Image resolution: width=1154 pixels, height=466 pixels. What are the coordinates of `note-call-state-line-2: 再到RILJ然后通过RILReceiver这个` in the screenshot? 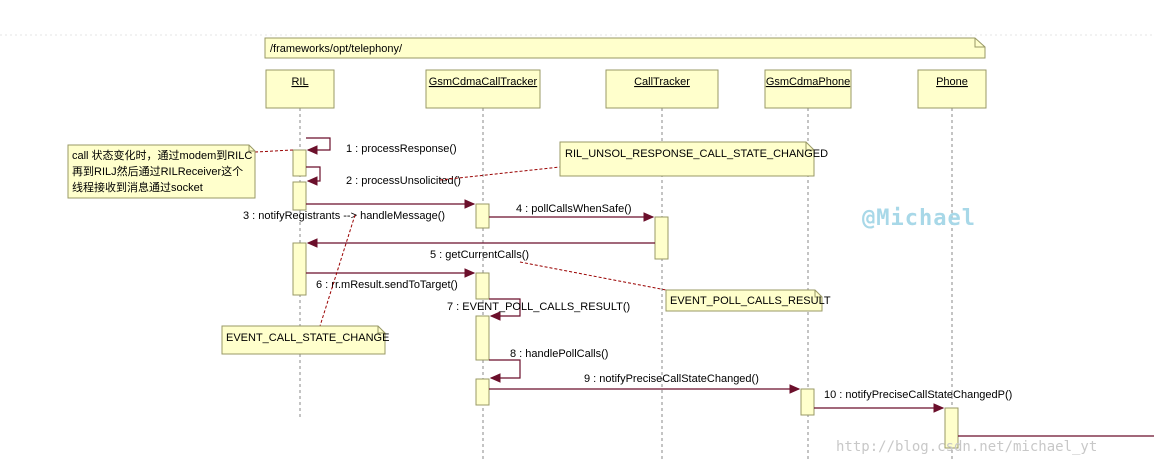 It's located at (157, 171).